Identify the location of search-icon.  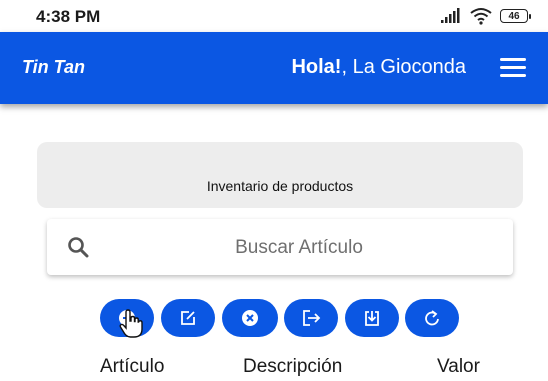
(78, 247).